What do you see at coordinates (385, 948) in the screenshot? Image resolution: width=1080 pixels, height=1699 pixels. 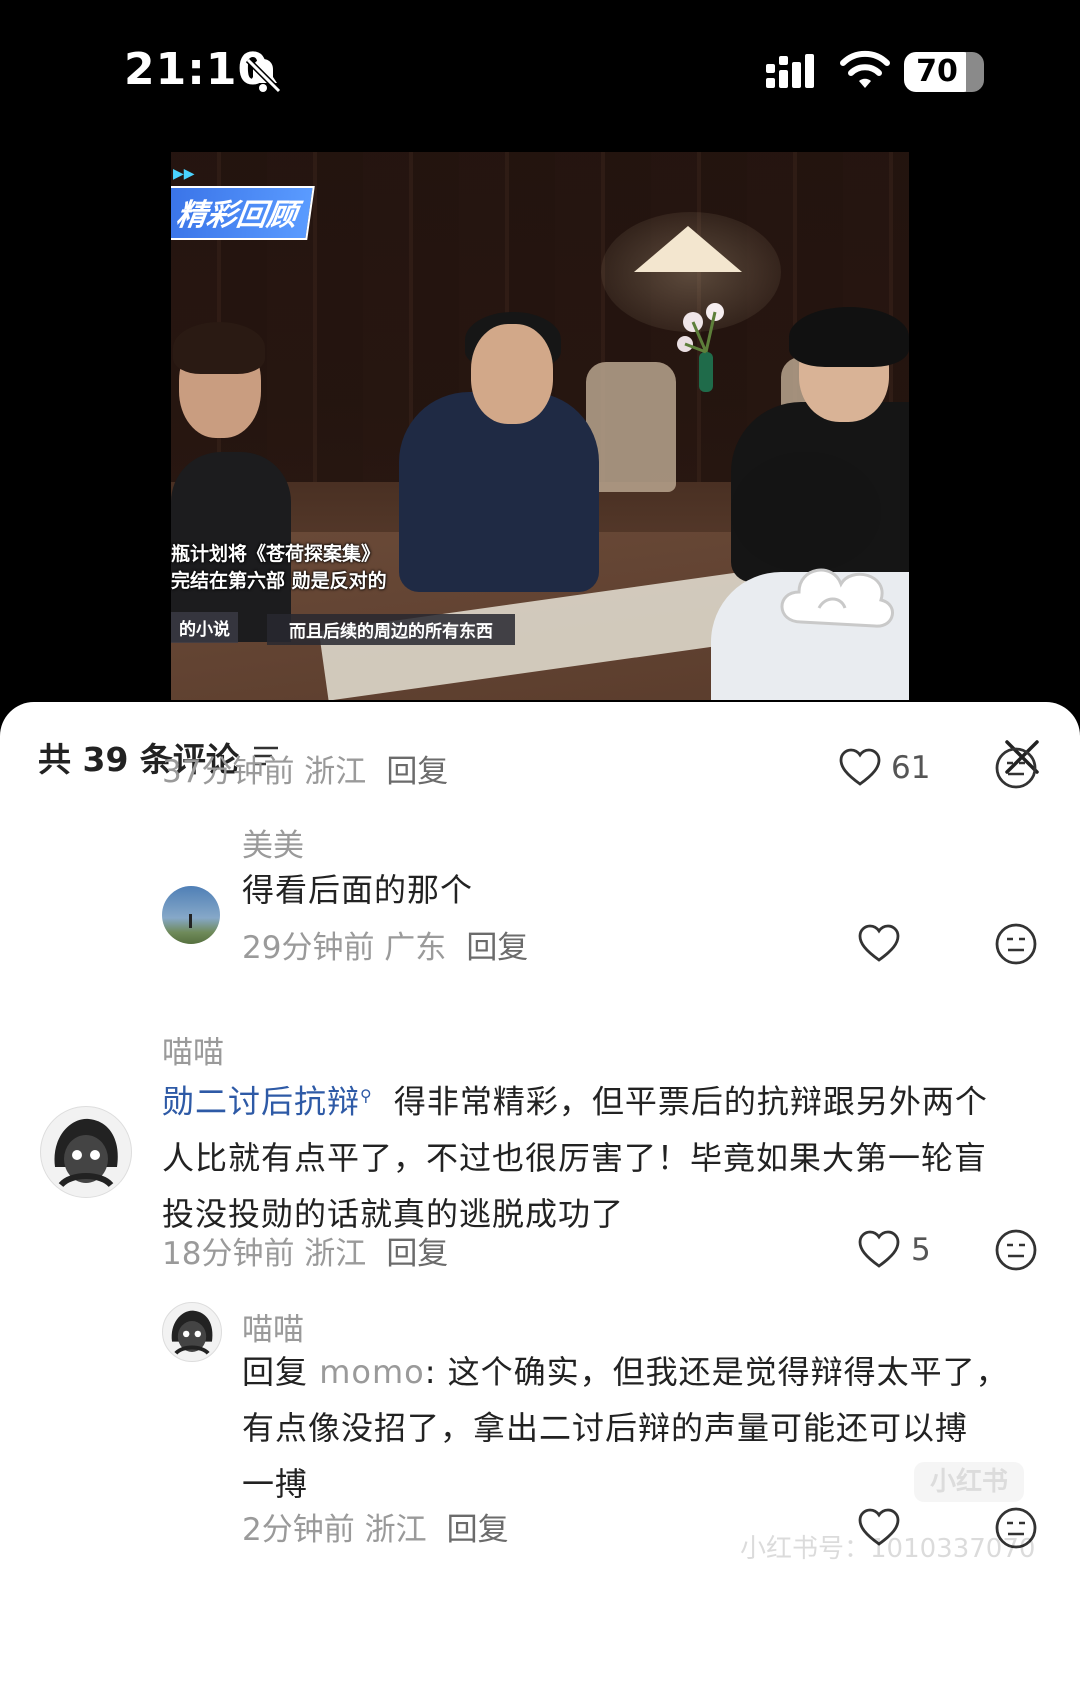 I see `comment-meta: 29分钟前 广东 回复` at bounding box center [385, 948].